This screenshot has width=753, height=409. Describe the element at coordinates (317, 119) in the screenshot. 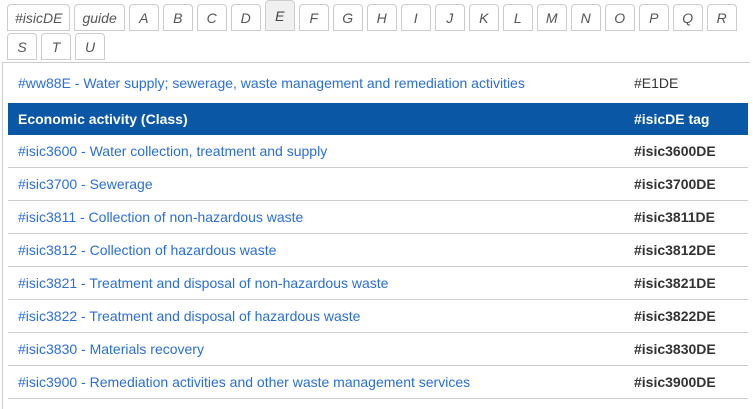

I see `column-header-activity: Economic activity (Class)` at that location.